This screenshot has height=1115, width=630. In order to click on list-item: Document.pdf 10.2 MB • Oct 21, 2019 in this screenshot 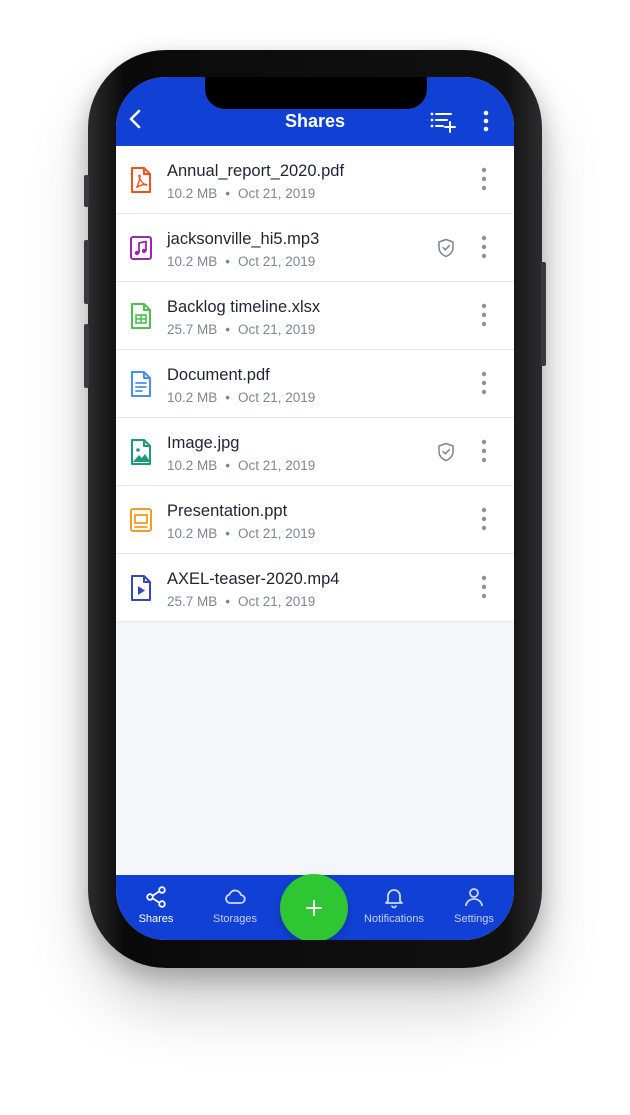, I will do `click(315, 384)`.